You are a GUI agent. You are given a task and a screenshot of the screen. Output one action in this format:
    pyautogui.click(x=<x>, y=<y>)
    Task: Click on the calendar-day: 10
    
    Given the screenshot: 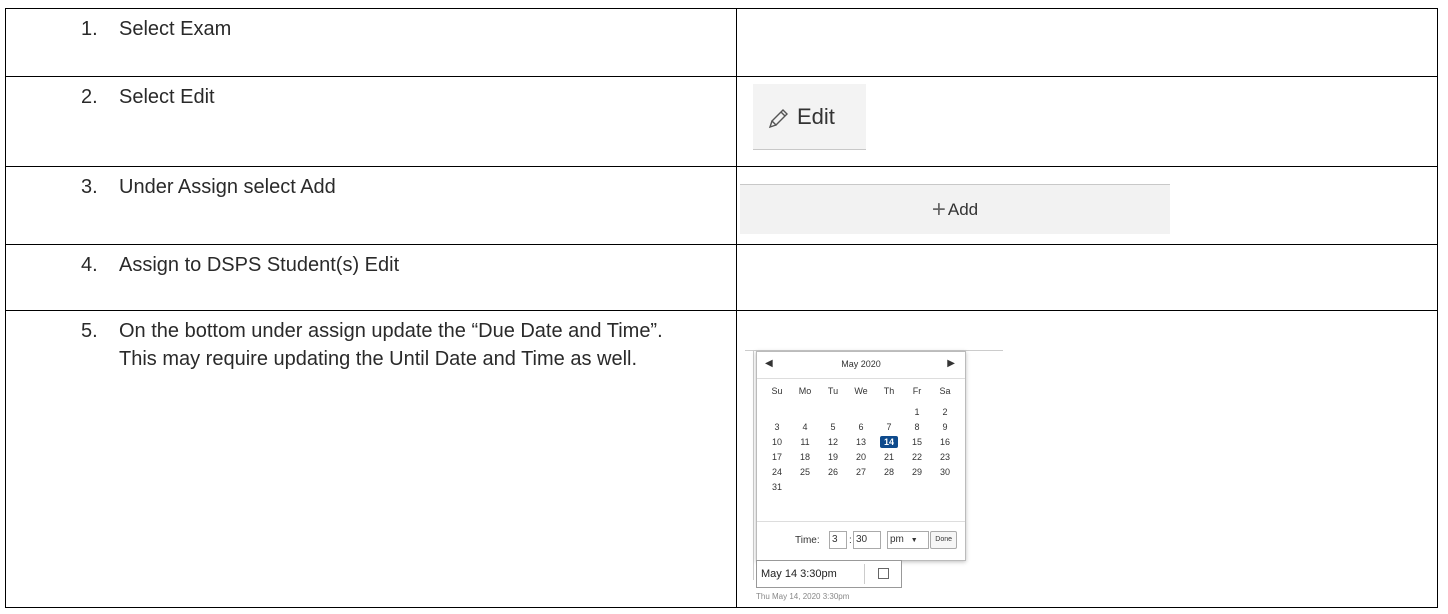 What is the action you would take?
    pyautogui.click(x=777, y=441)
    